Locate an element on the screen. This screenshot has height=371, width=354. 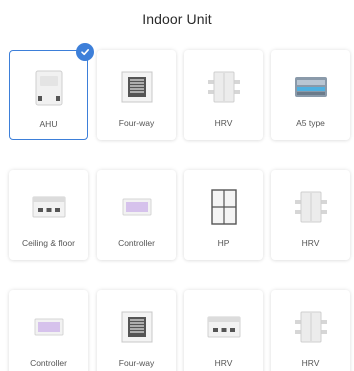
unit-label: AHU is located at coordinates (48, 124).